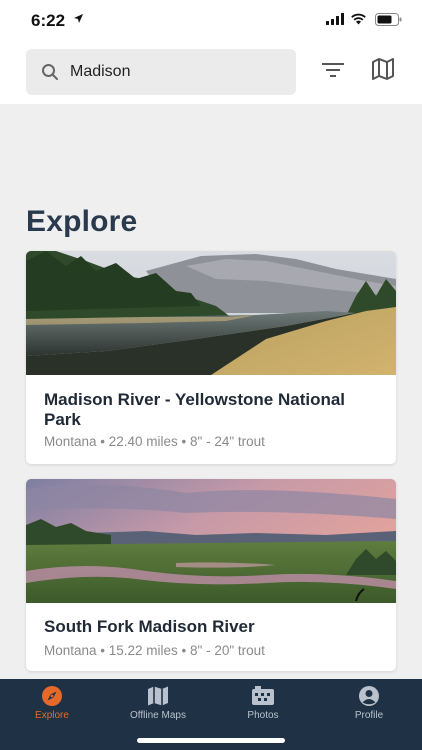 This screenshot has height=750, width=422. I want to click on river-photo-image, so click(211, 313).